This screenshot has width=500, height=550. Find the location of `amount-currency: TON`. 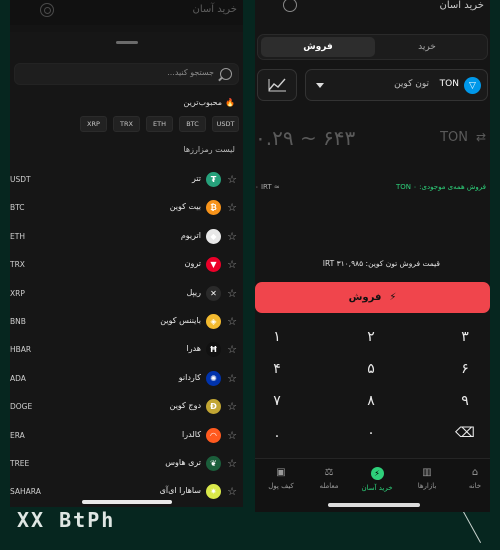

amount-currency: TON is located at coordinates (454, 137).